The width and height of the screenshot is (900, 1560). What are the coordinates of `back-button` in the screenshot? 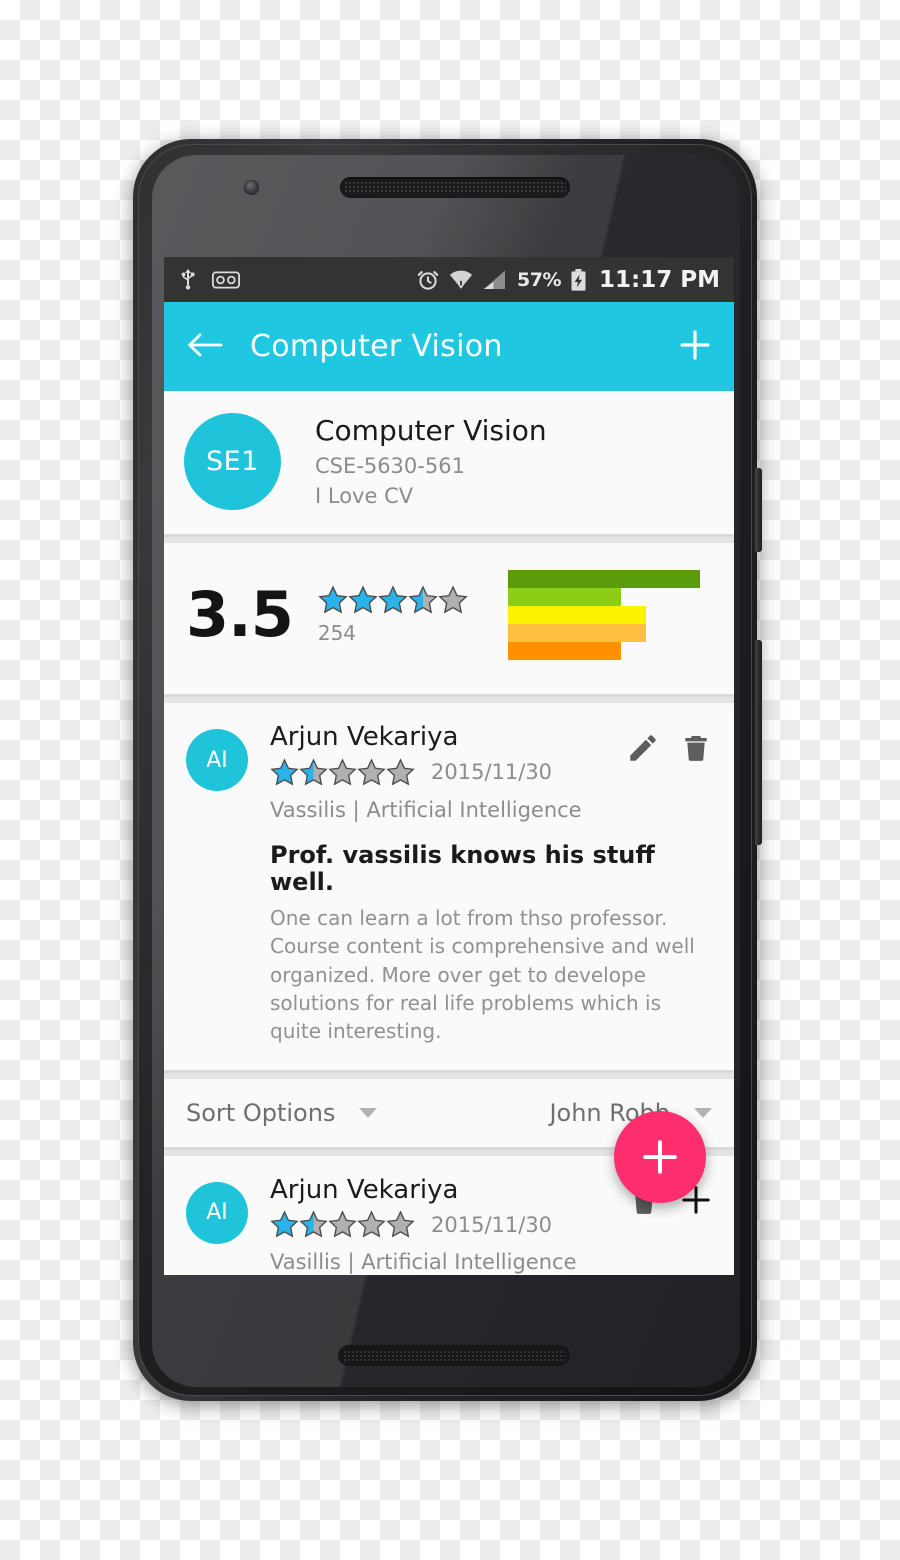 It's located at (205, 347).